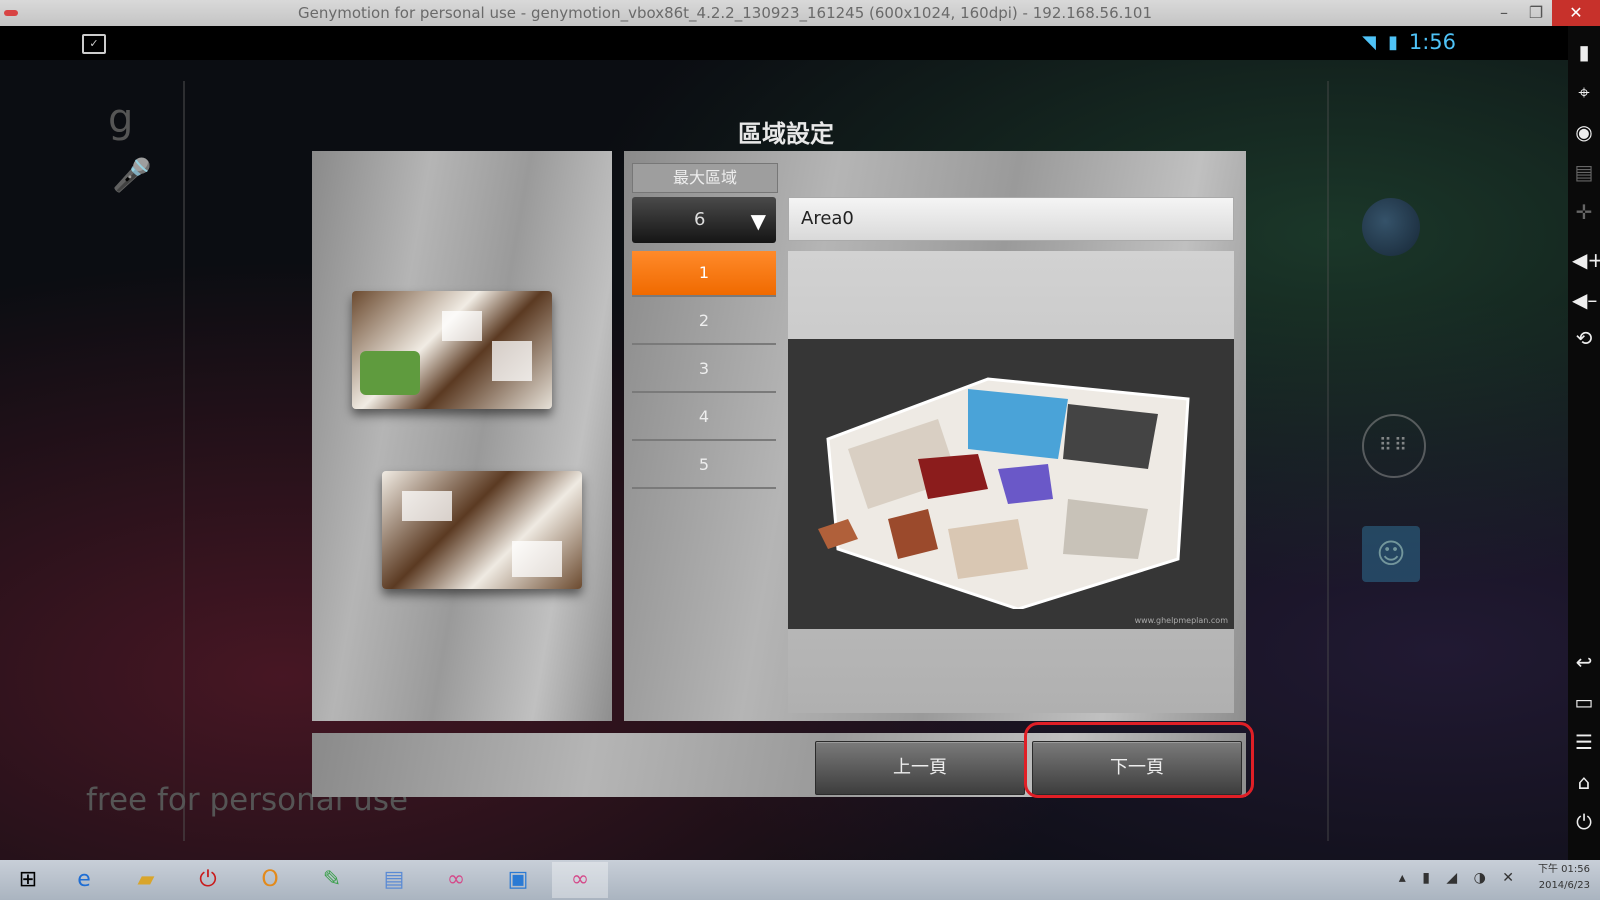 Image resolution: width=1600 pixels, height=900 pixels. I want to click on dpad-icon: ✛, so click(1584, 212).